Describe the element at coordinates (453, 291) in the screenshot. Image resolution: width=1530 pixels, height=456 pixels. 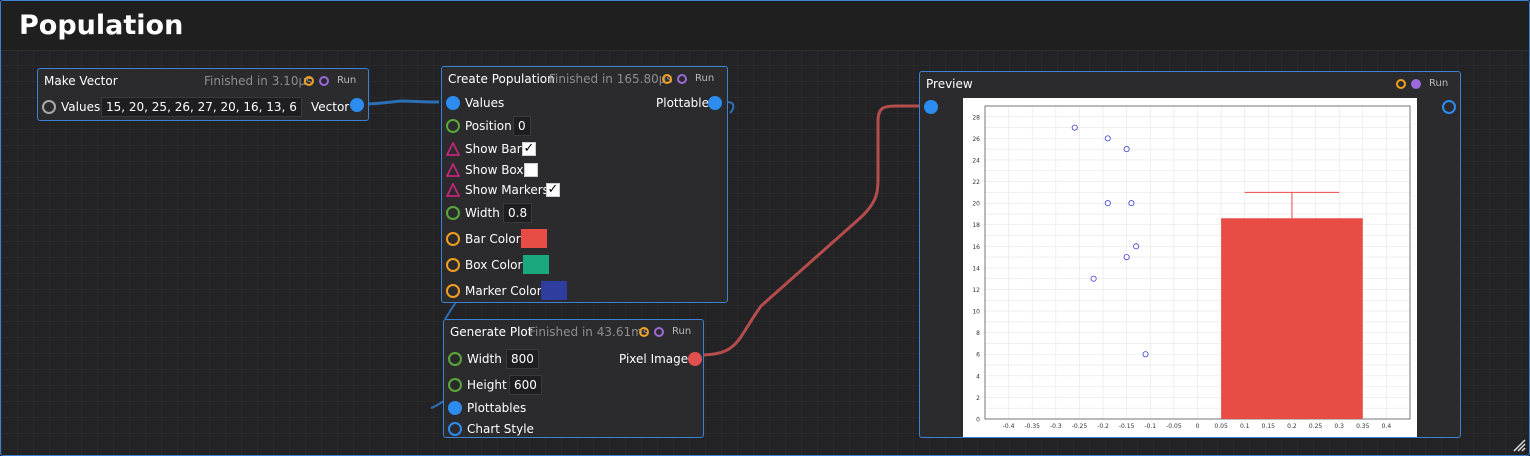
I see `marker-color-pin` at that location.